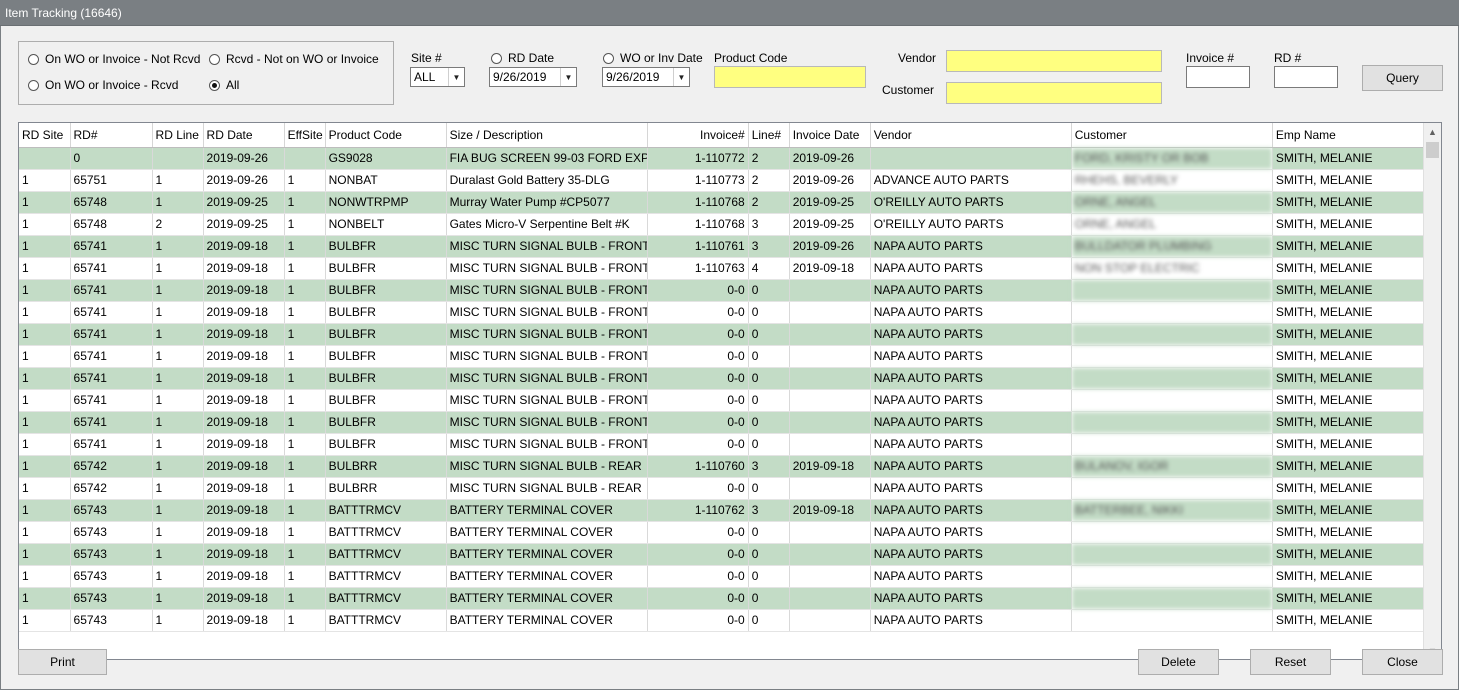 The width and height of the screenshot is (1459, 690). I want to click on radio-wo-inv-date: WO or Inv Date, so click(653, 58).